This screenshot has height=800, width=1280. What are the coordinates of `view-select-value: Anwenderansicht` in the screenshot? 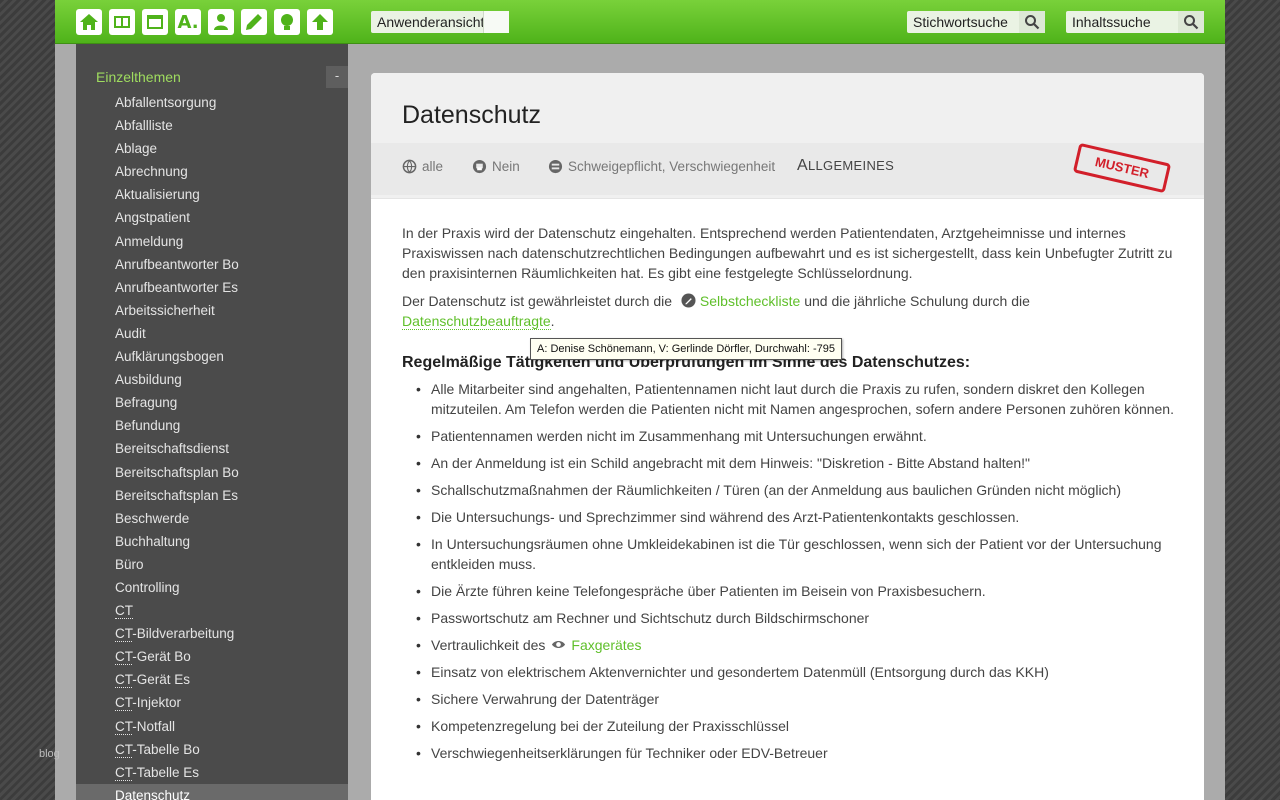 It's located at (431, 22).